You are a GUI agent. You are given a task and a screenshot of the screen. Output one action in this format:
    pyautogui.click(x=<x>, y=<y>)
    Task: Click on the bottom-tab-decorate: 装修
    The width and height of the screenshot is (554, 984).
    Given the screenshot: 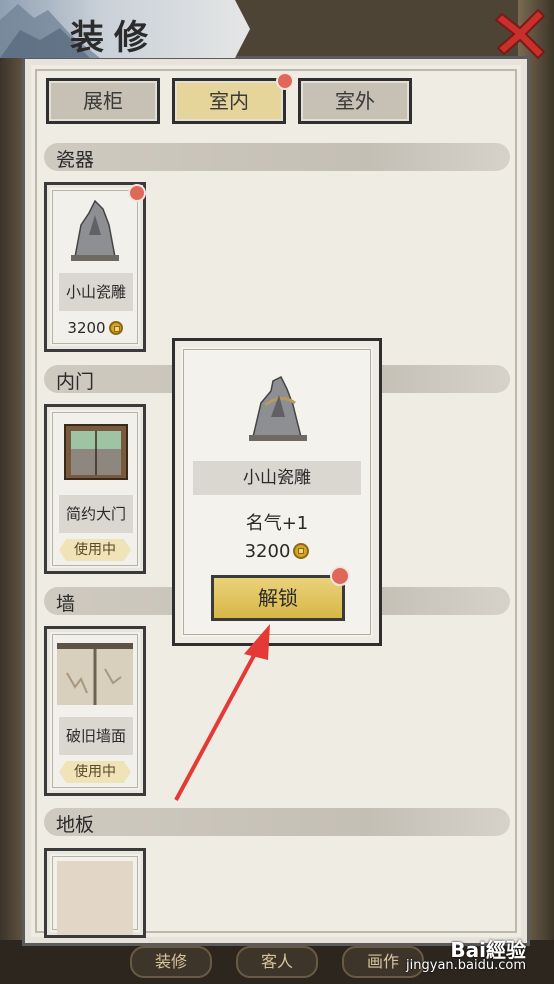 What is the action you would take?
    pyautogui.click(x=171, y=962)
    